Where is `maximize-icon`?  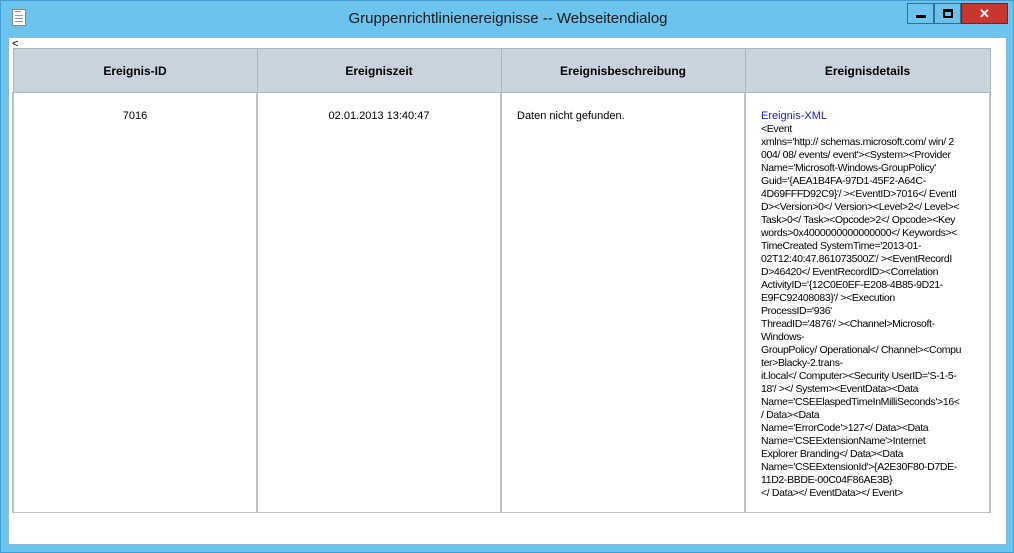 maximize-icon is located at coordinates (947, 13).